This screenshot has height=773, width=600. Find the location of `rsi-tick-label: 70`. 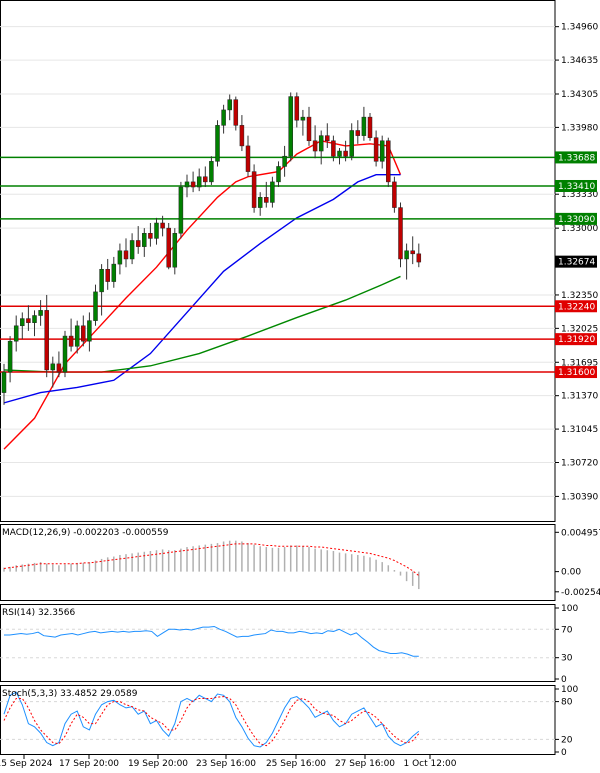

rsi-tick-label: 70 is located at coordinates (567, 630).